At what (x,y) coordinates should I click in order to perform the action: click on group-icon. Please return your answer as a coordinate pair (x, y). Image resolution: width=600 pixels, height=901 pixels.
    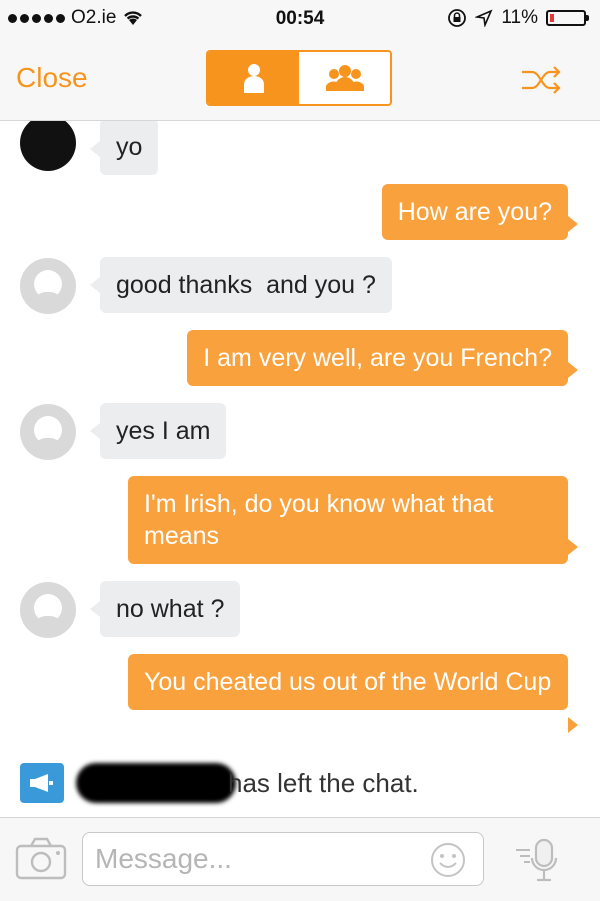
    Looking at the image, I should click on (344, 78).